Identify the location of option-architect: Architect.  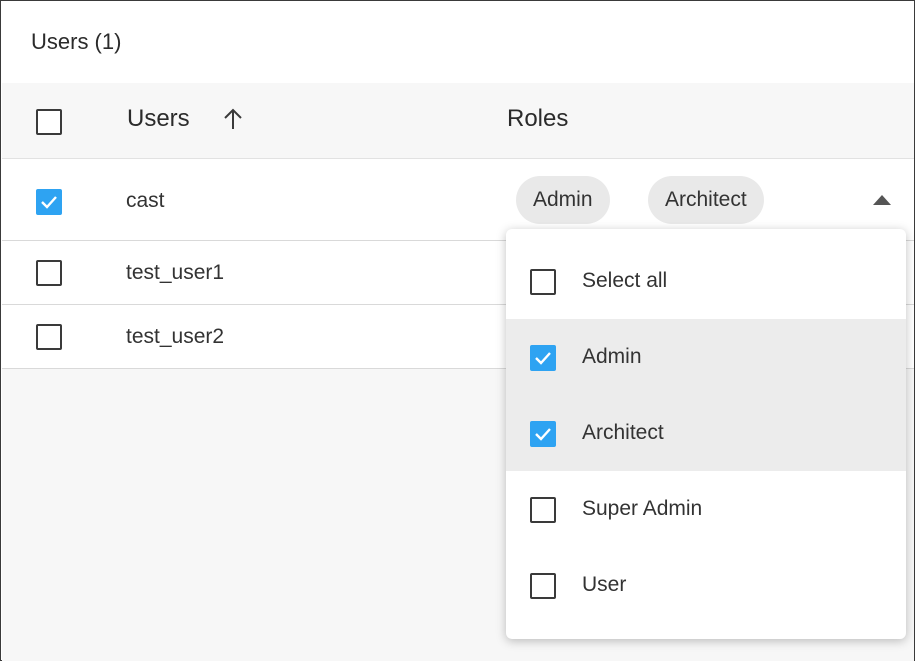
(706, 433).